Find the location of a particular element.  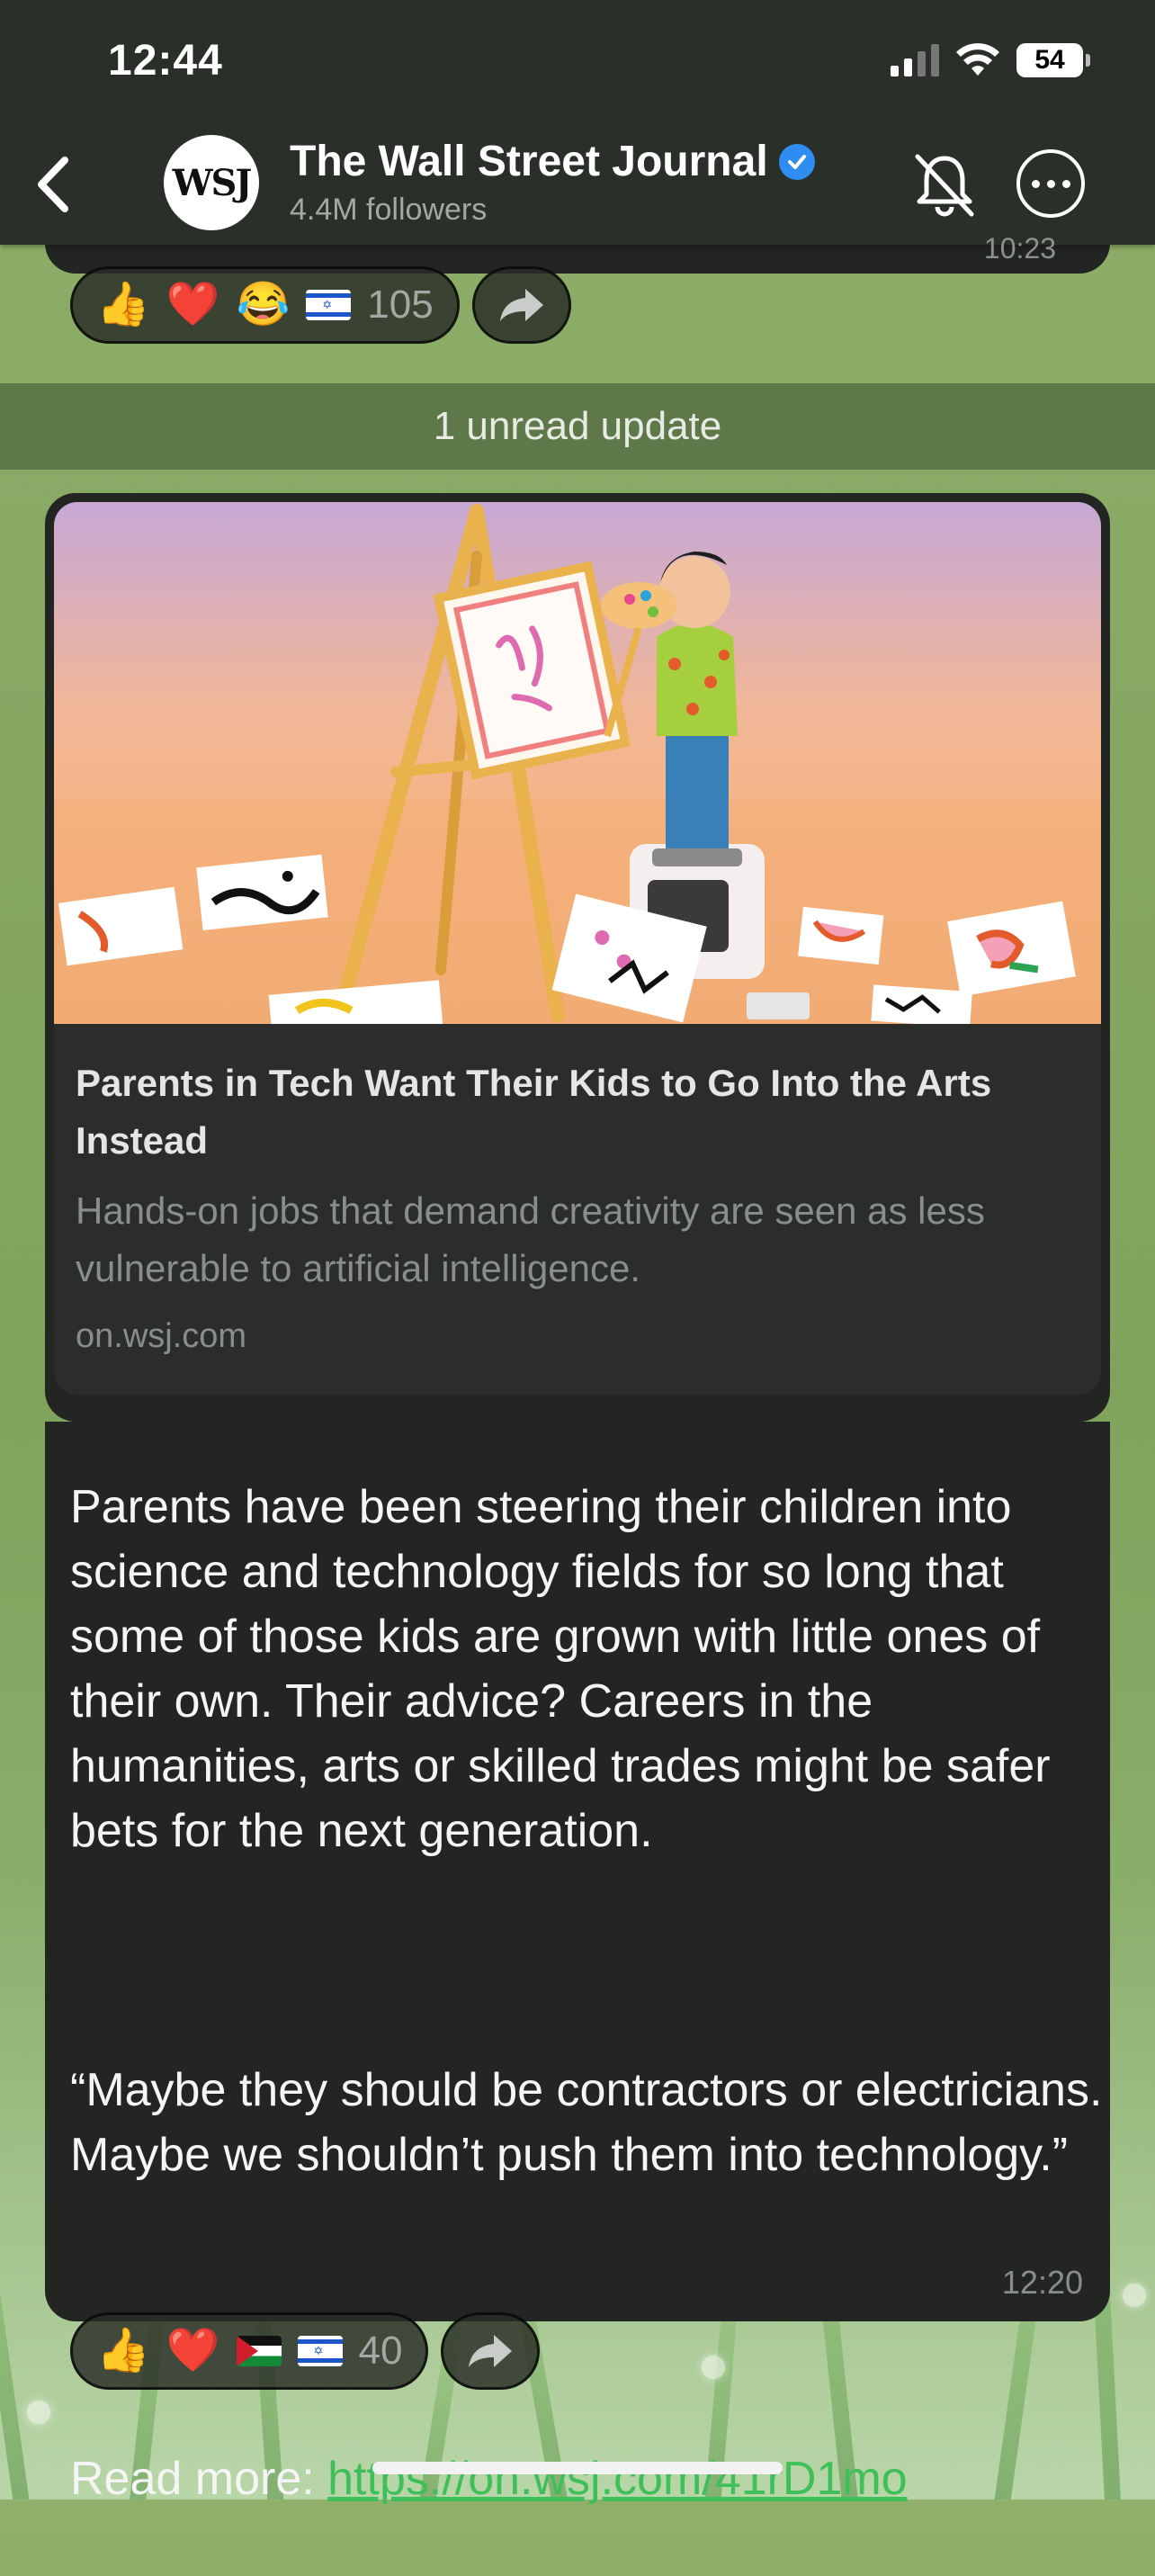

status-time: 12:44 is located at coordinates (165, 61).